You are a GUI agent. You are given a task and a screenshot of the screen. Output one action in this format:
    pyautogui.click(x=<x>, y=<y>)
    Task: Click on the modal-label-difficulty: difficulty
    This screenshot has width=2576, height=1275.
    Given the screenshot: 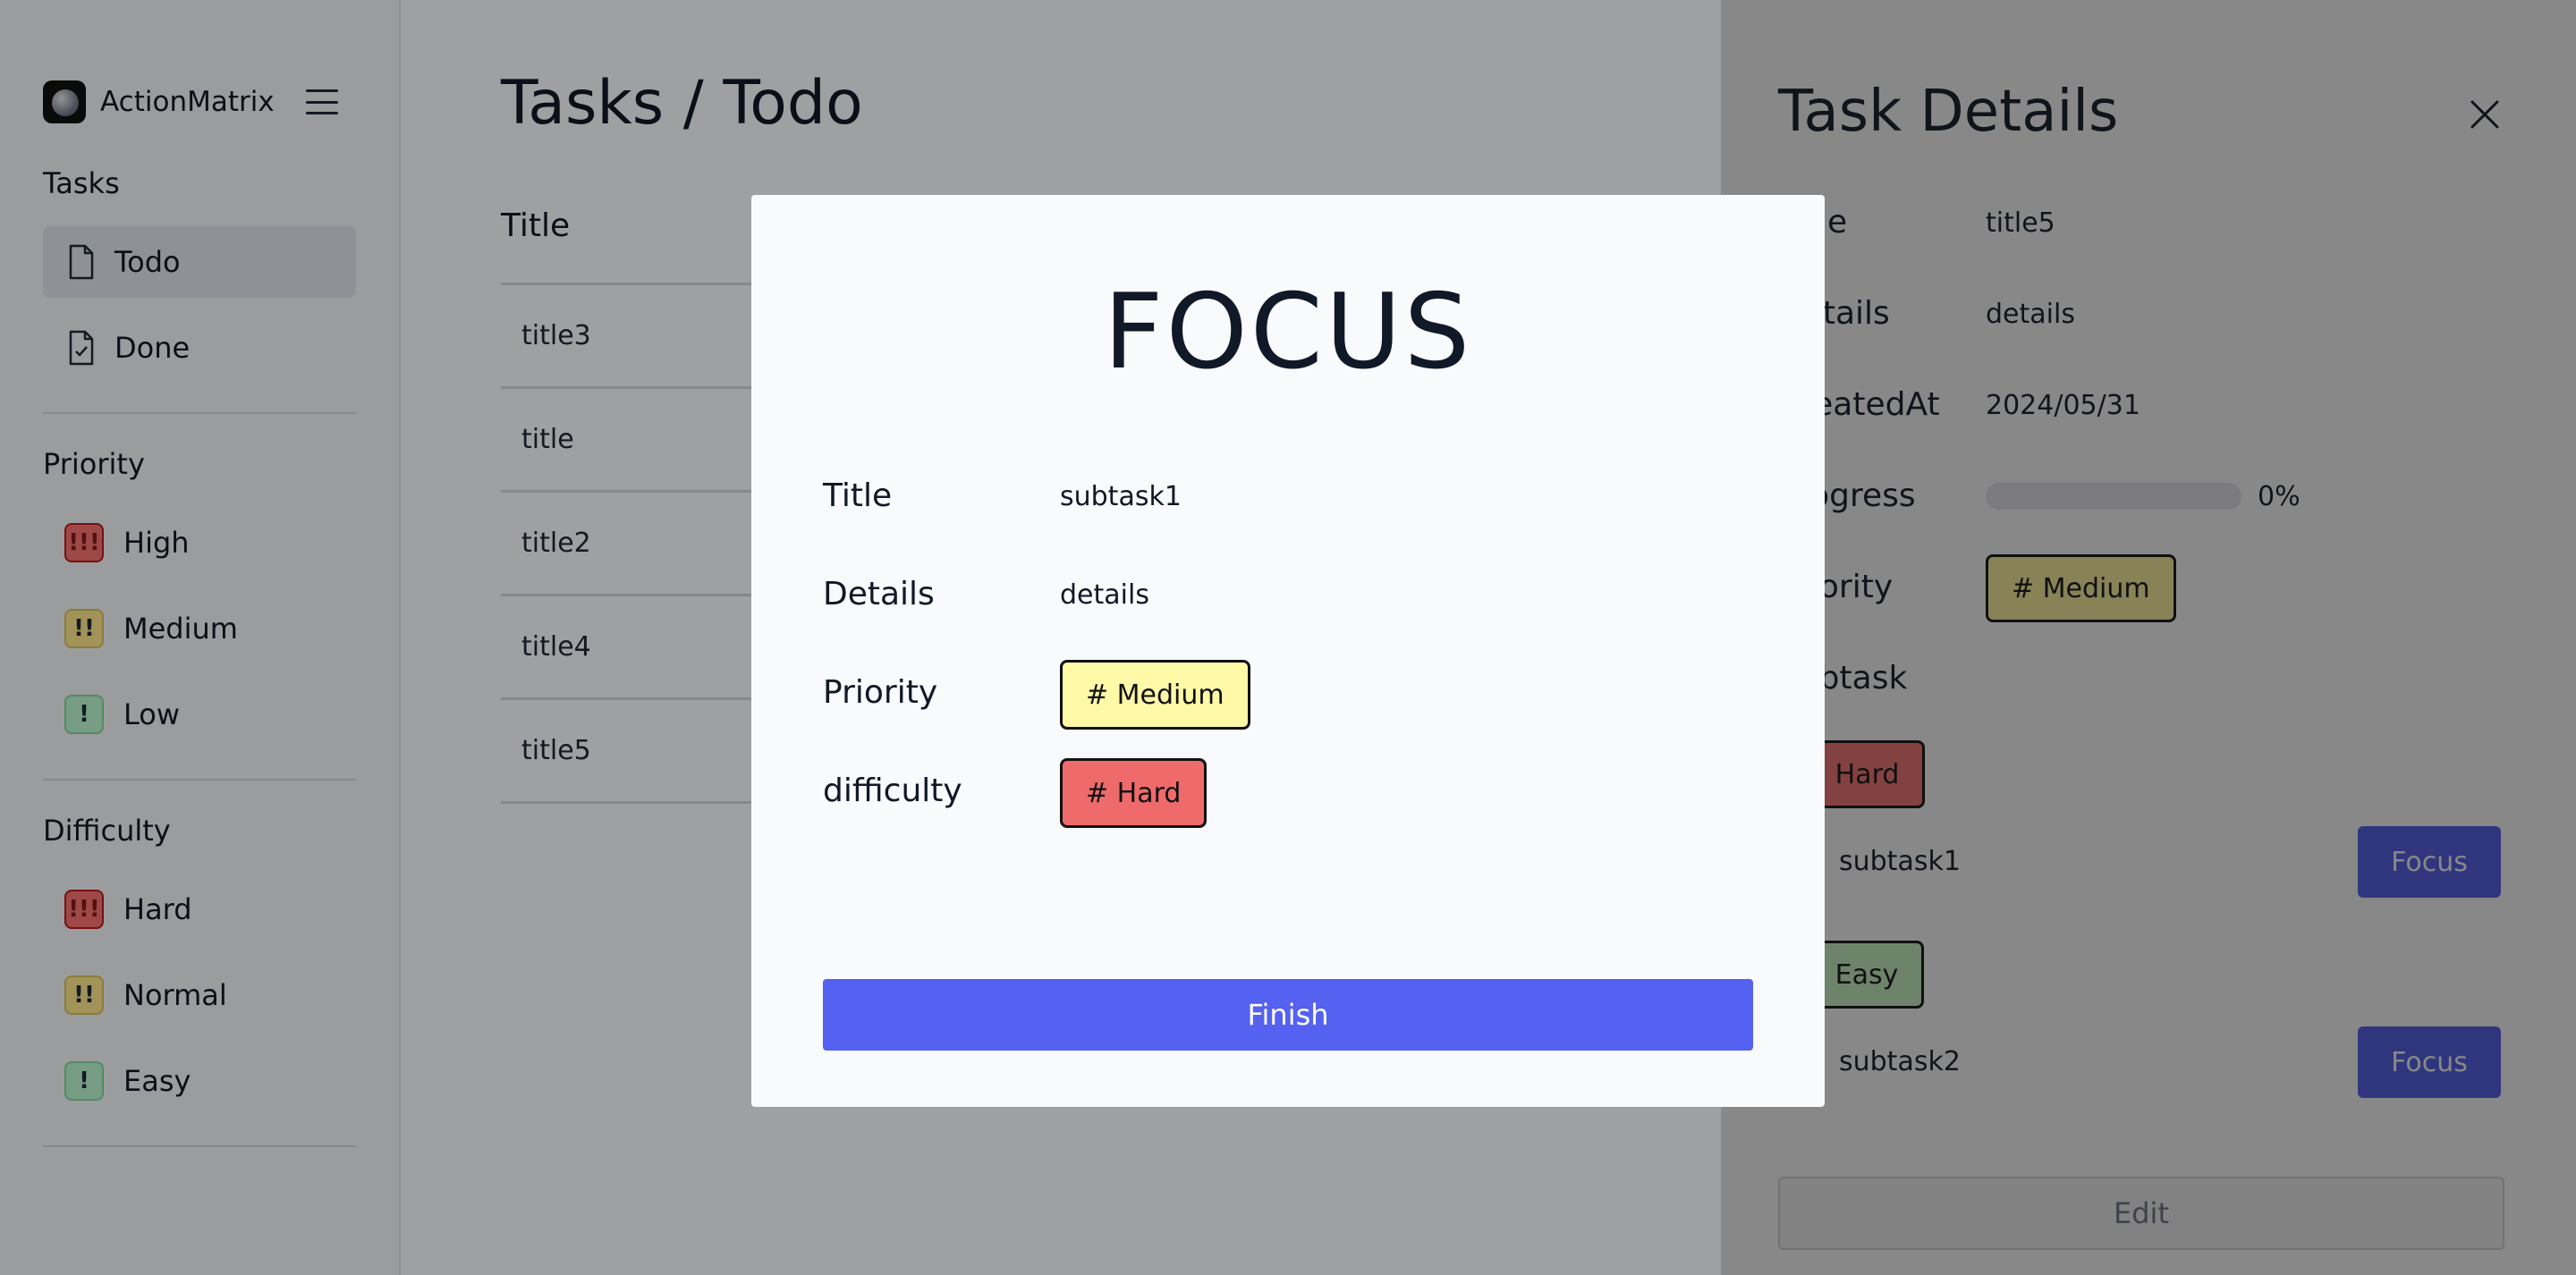 What is the action you would take?
    pyautogui.click(x=892, y=791)
    